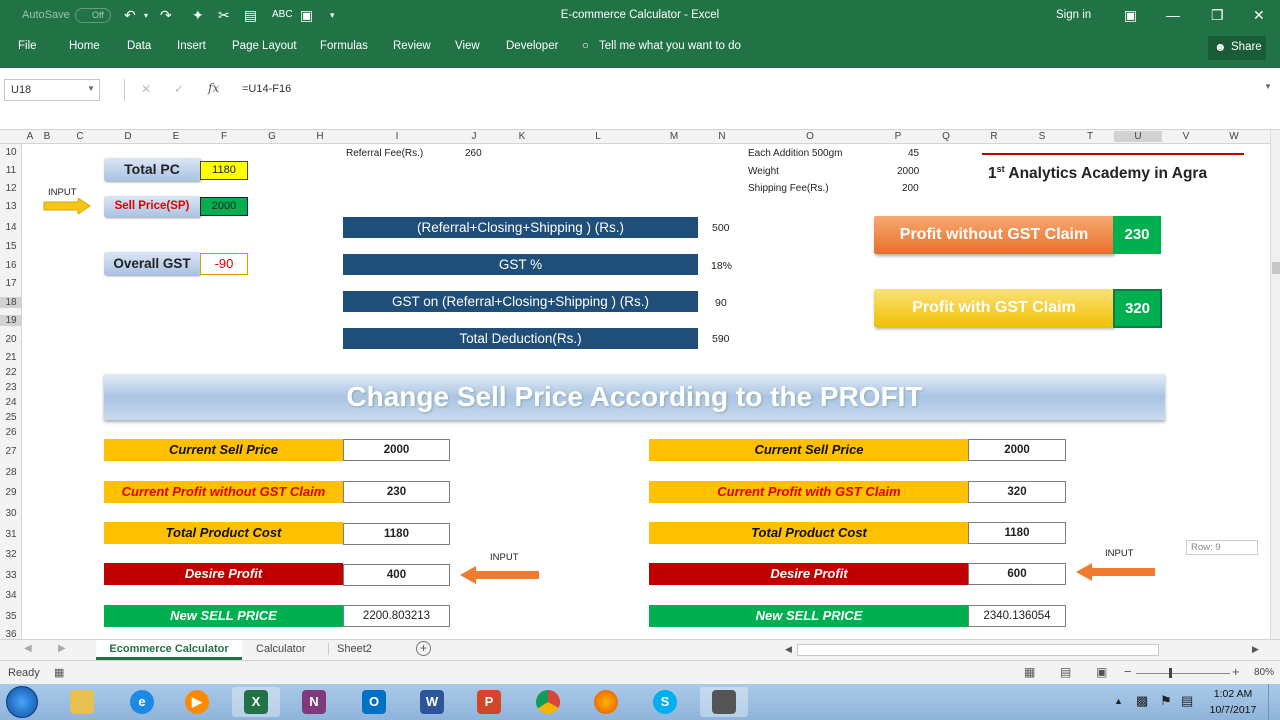 The width and height of the screenshot is (1280, 720). Describe the element at coordinates (1166, 701) in the screenshot. I see `flag-icon: ⚑` at that location.